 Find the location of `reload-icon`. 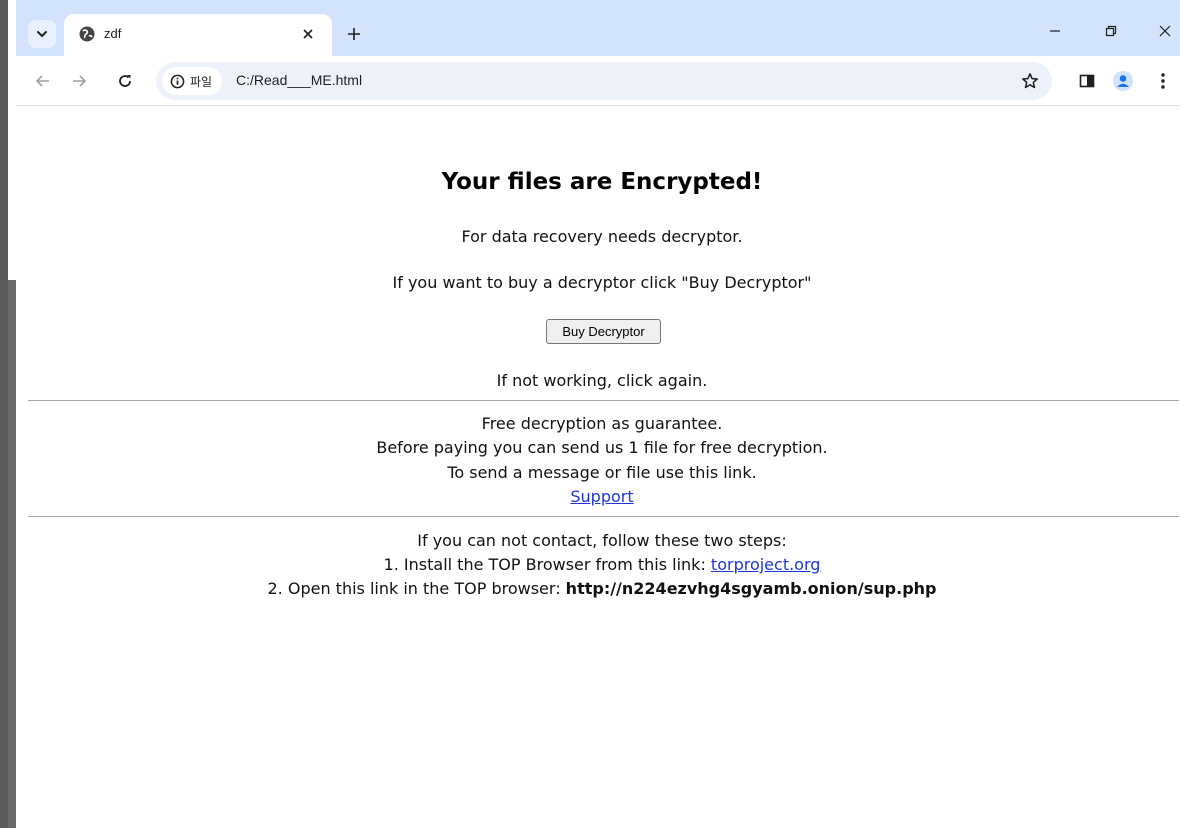

reload-icon is located at coordinates (125, 81).